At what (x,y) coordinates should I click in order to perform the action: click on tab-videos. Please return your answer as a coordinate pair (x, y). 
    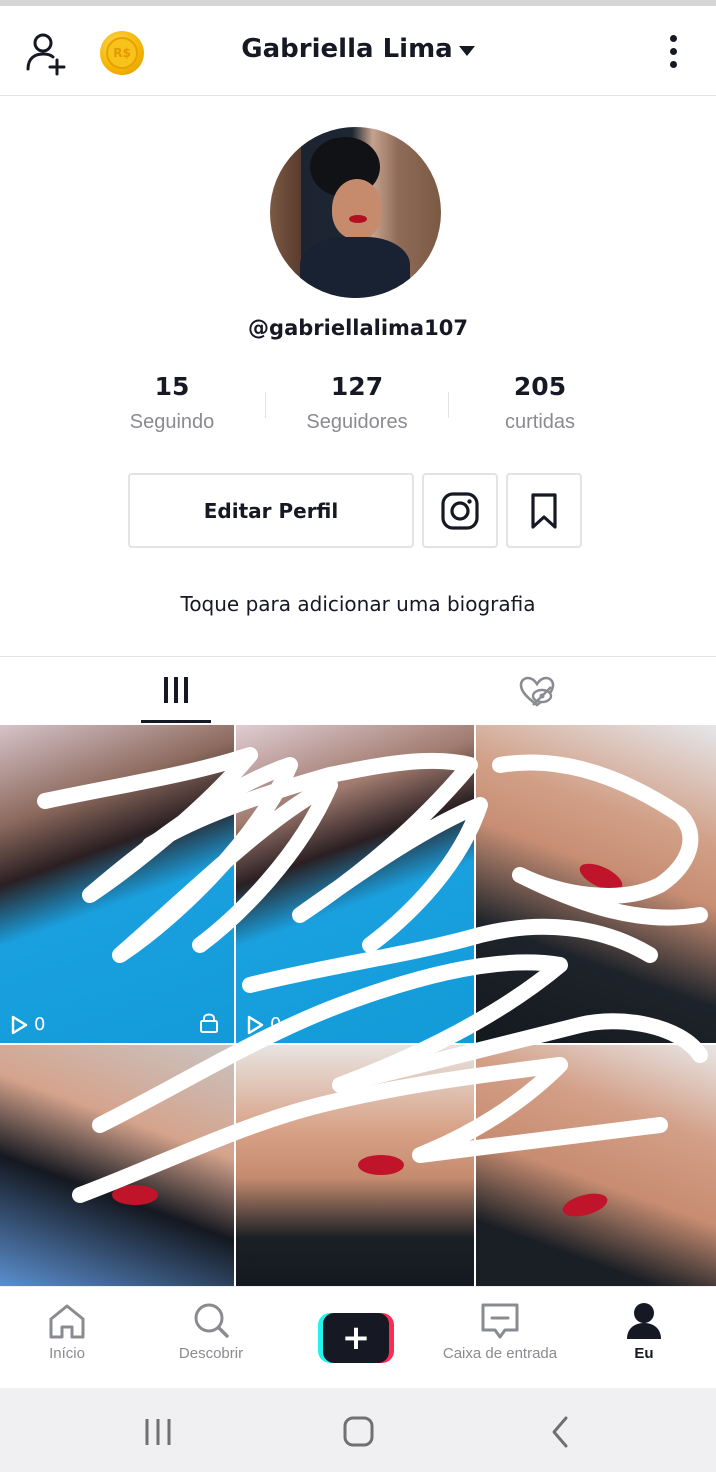
    Looking at the image, I should click on (179, 691).